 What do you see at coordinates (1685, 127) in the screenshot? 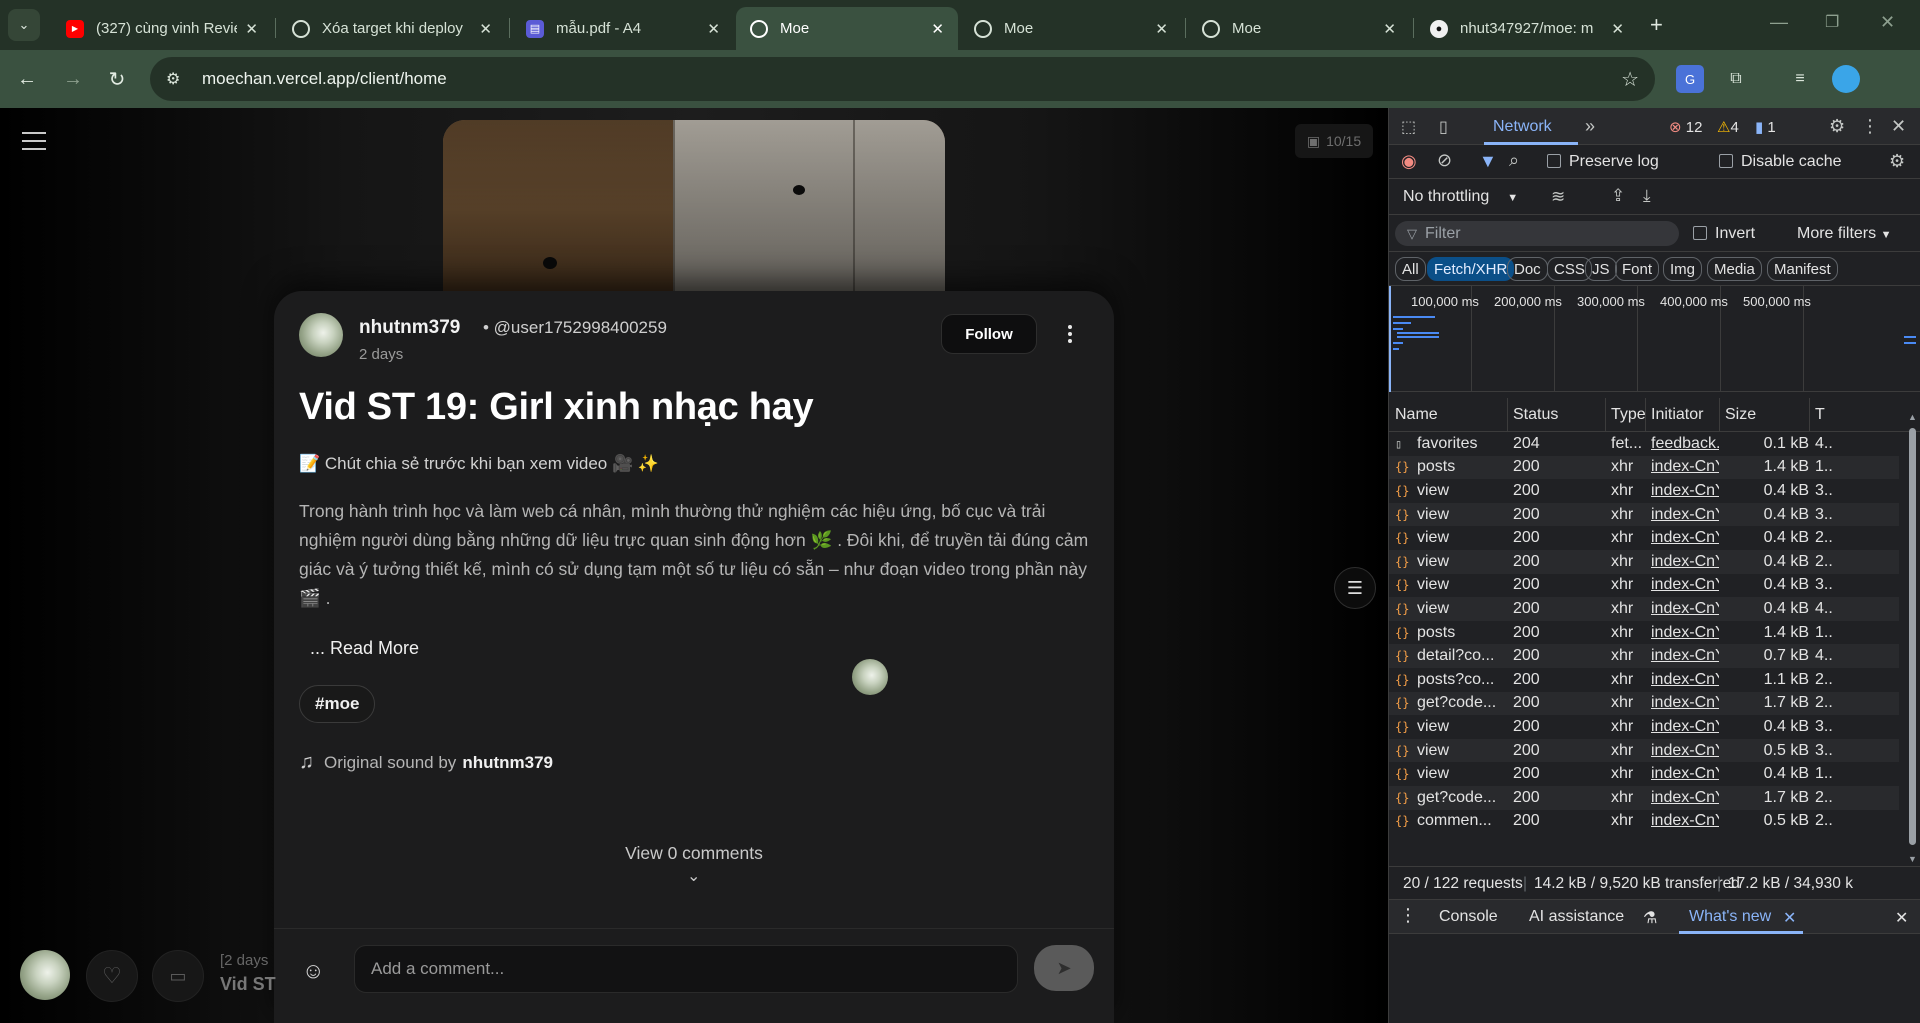
I see `error-count: ⊗ 12` at bounding box center [1685, 127].